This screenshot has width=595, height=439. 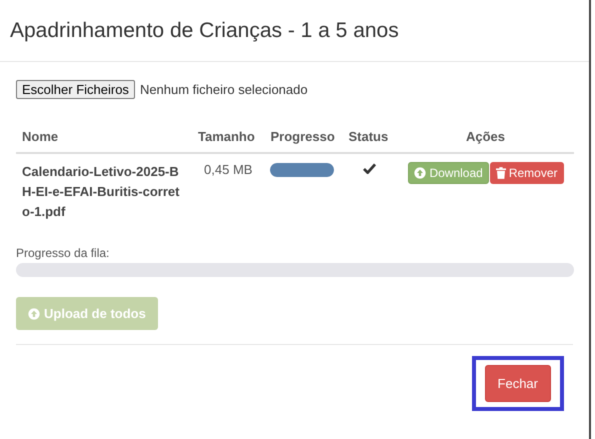 What do you see at coordinates (527, 173) in the screenshot?
I see `remove-button: Remover` at bounding box center [527, 173].